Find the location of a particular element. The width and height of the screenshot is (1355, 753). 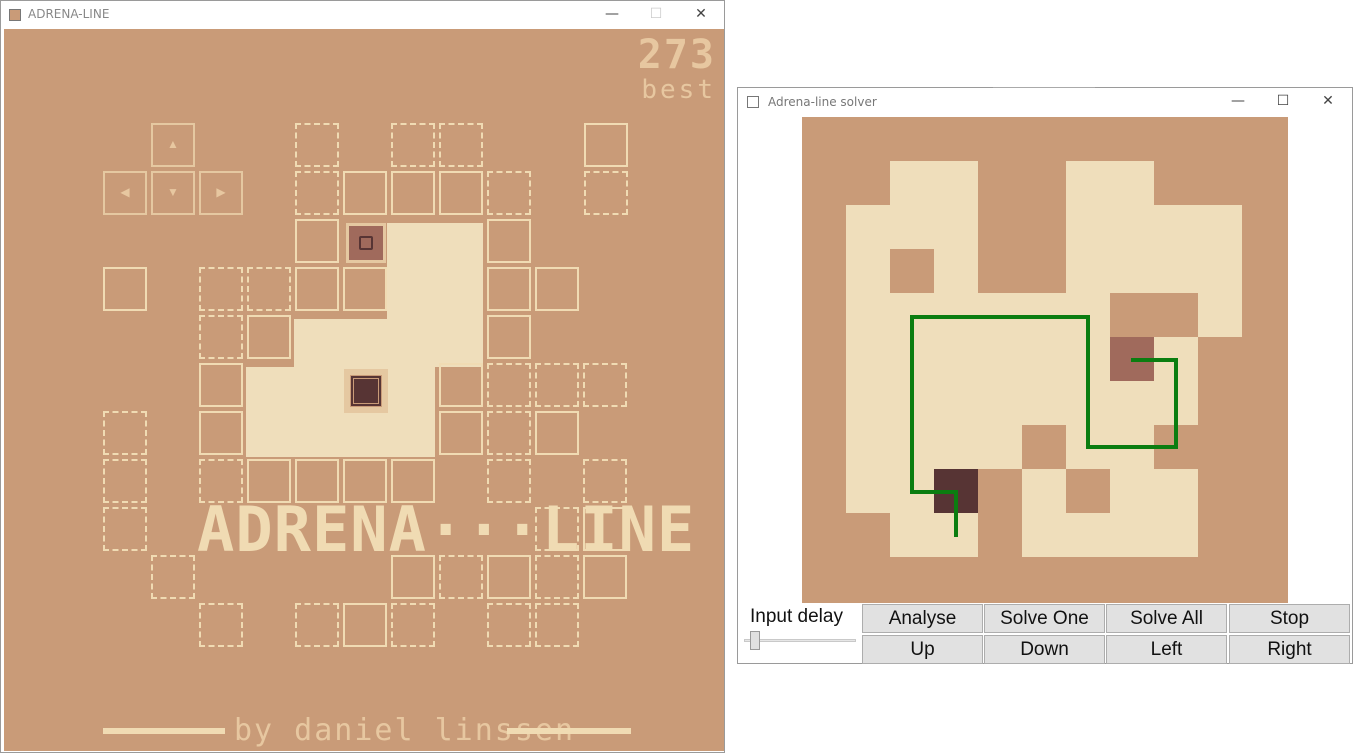

arrow-up-icon: ▲ is located at coordinates (173, 144).